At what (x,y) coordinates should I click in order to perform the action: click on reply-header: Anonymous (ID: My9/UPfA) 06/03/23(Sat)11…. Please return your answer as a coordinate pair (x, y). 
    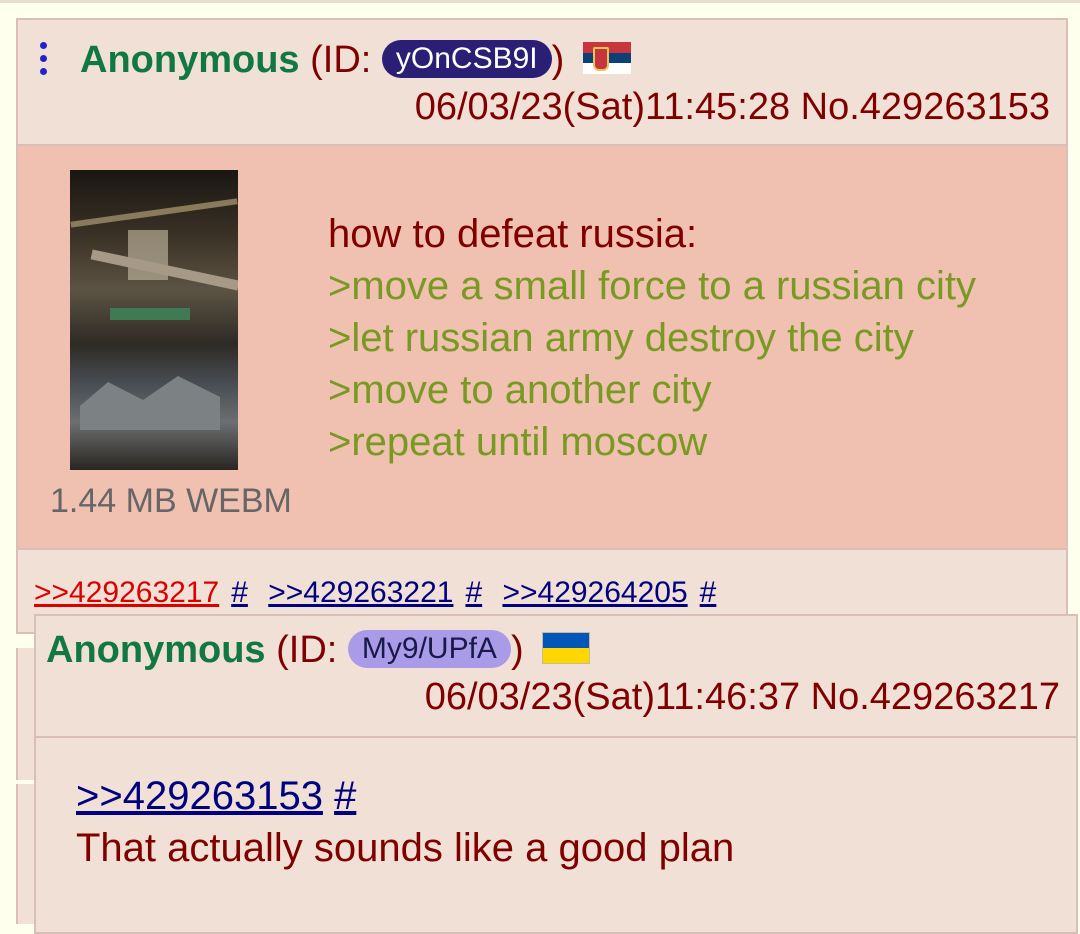
    Looking at the image, I should click on (556, 677).